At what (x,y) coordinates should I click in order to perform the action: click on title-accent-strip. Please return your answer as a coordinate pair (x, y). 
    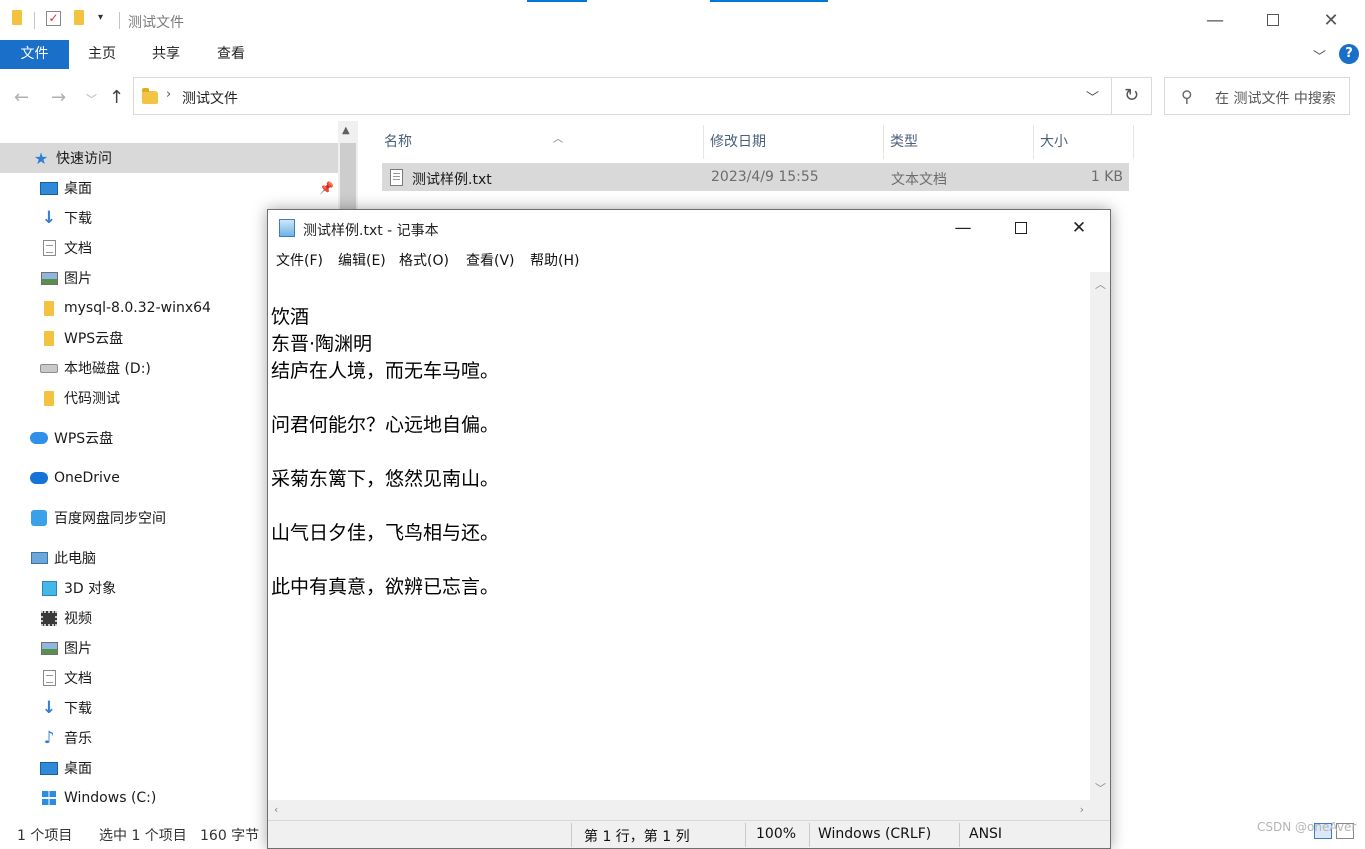
    Looking at the image, I should click on (557, 1).